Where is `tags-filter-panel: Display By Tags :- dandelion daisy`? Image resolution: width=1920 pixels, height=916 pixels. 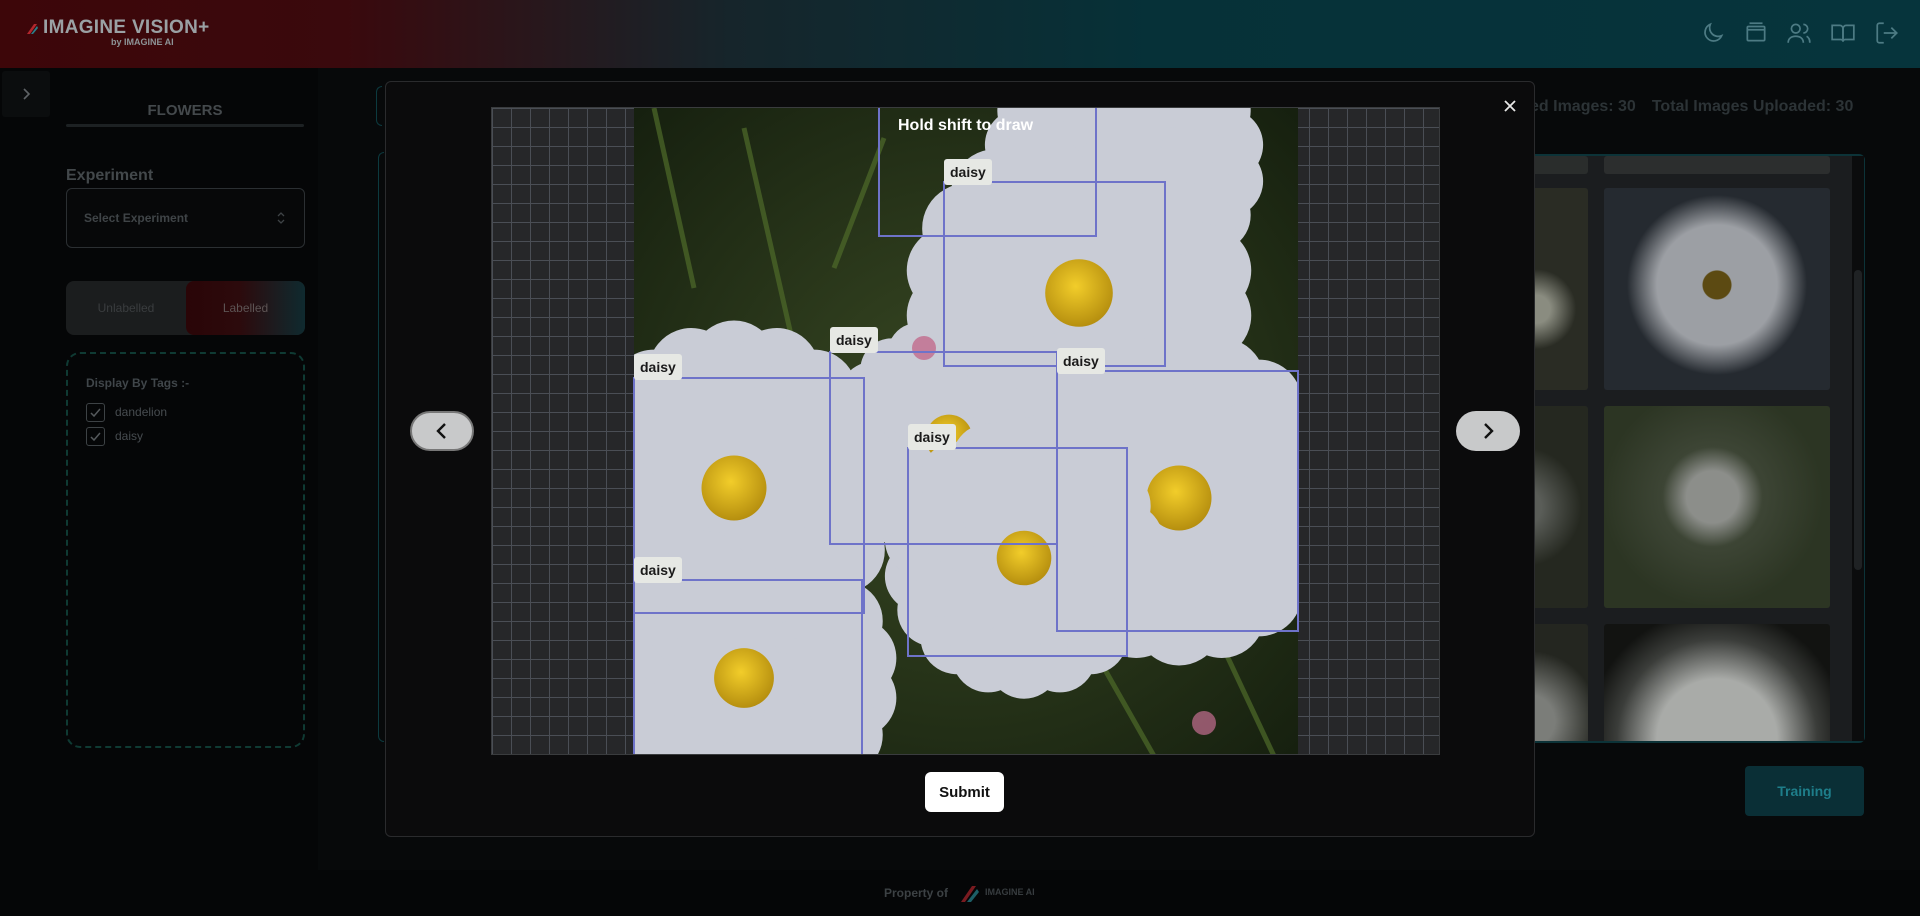 tags-filter-panel: Display By Tags :- dandelion daisy is located at coordinates (185, 550).